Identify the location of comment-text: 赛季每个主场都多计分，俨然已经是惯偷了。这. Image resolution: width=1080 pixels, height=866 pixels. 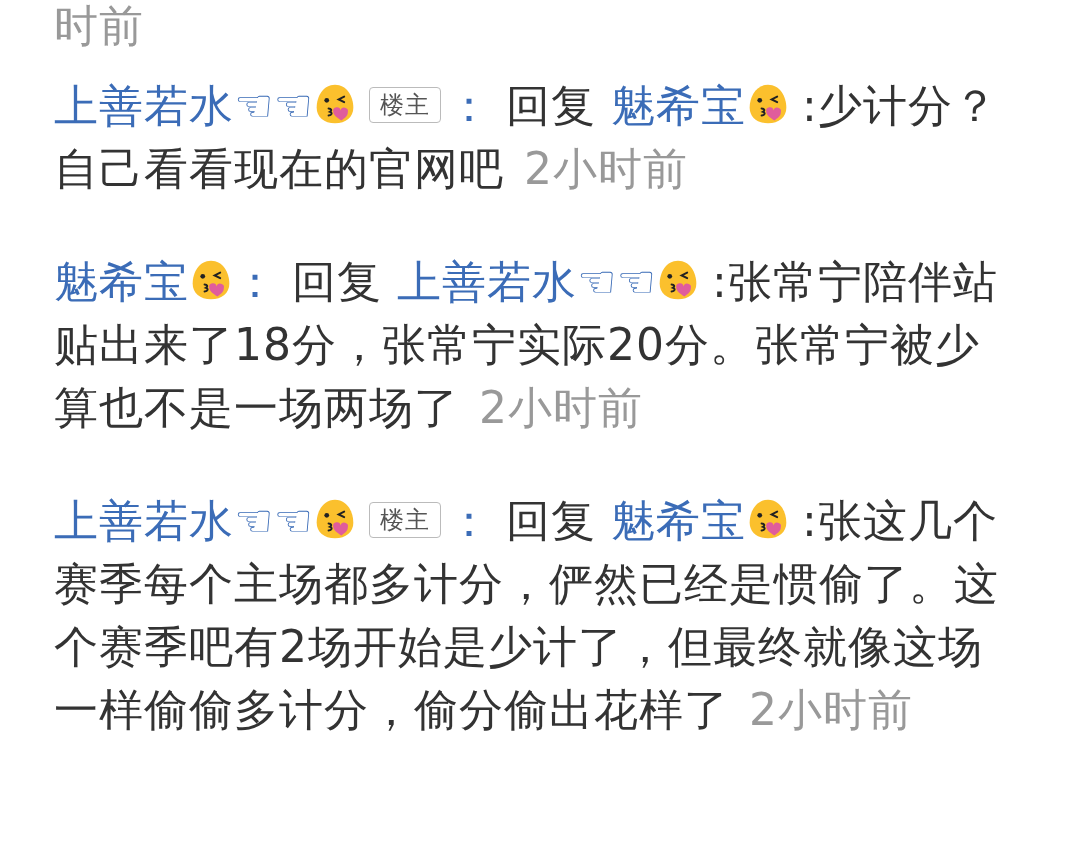
(526, 583).